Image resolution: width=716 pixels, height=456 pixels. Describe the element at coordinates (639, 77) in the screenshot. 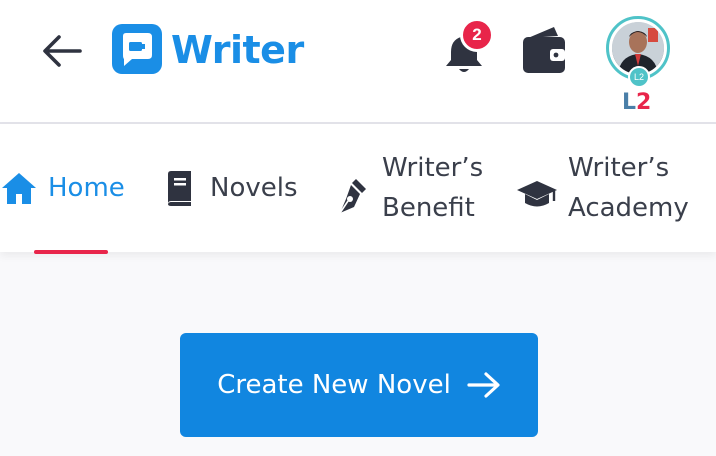

I see `level-chip: L2` at that location.